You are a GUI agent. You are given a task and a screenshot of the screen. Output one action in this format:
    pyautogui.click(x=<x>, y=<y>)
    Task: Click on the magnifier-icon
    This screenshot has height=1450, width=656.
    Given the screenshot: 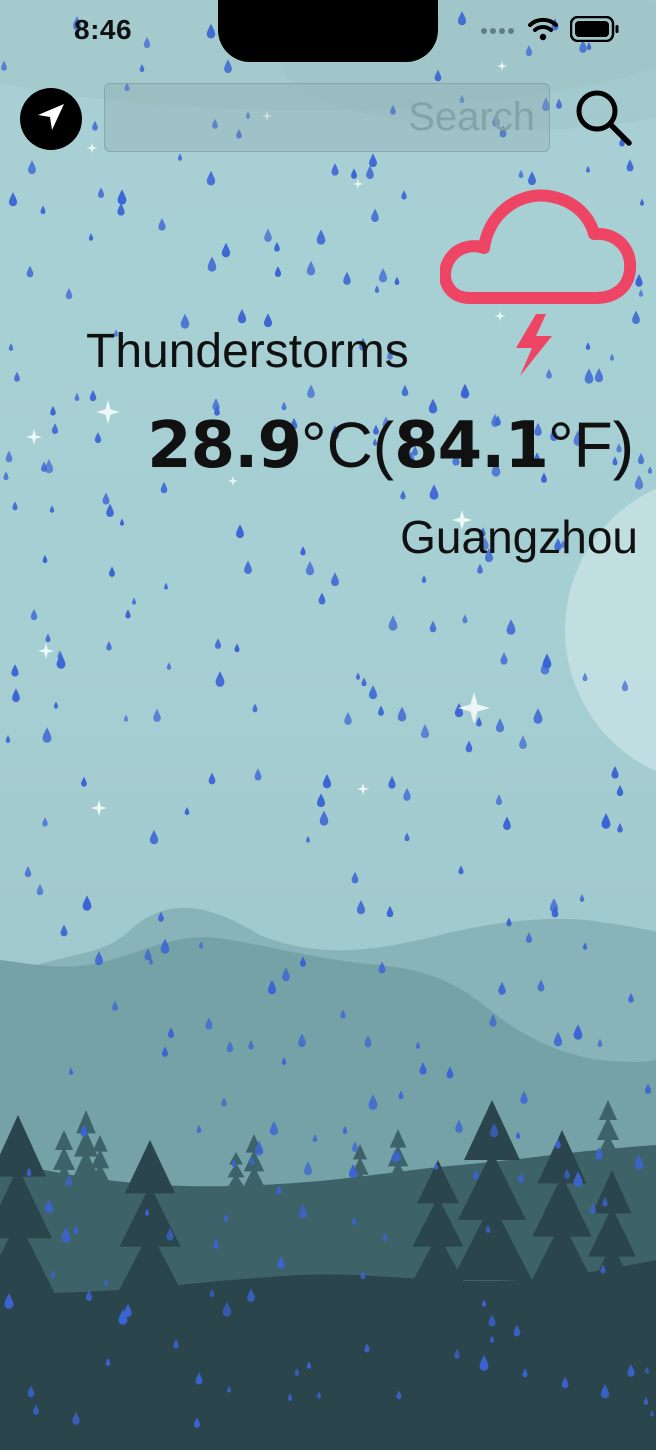 What is the action you would take?
    pyautogui.click(x=603, y=119)
    